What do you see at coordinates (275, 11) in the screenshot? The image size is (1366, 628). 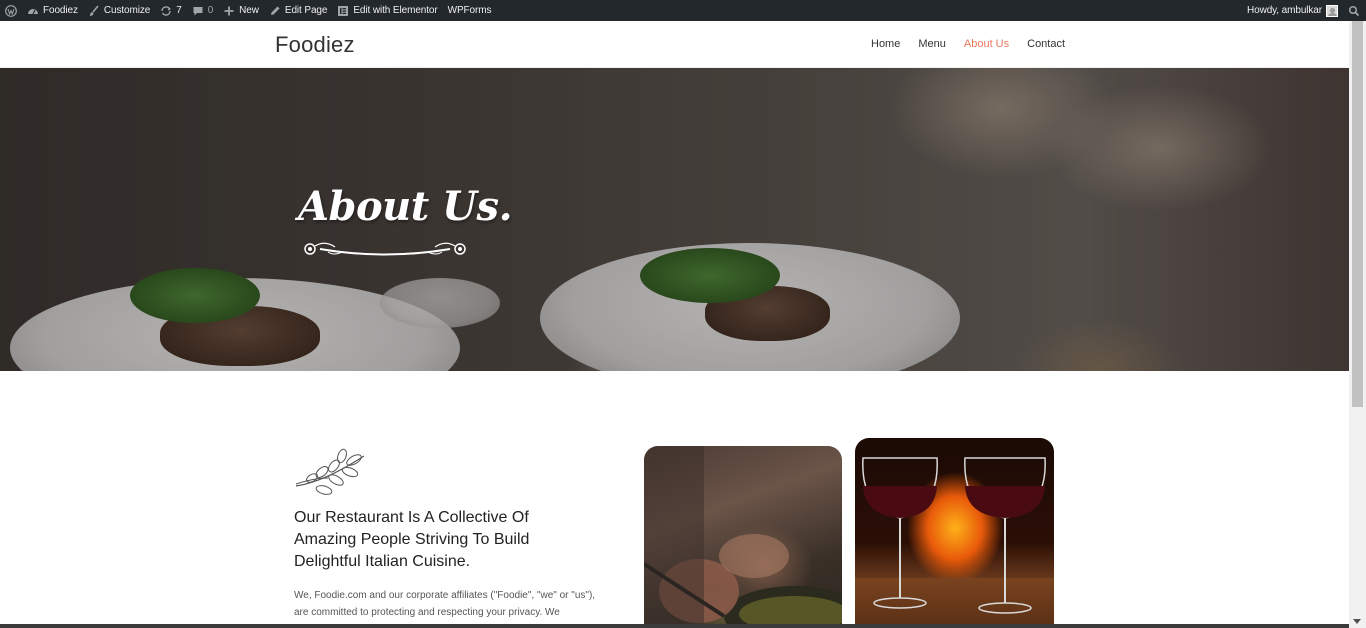 I see `pencil-icon` at bounding box center [275, 11].